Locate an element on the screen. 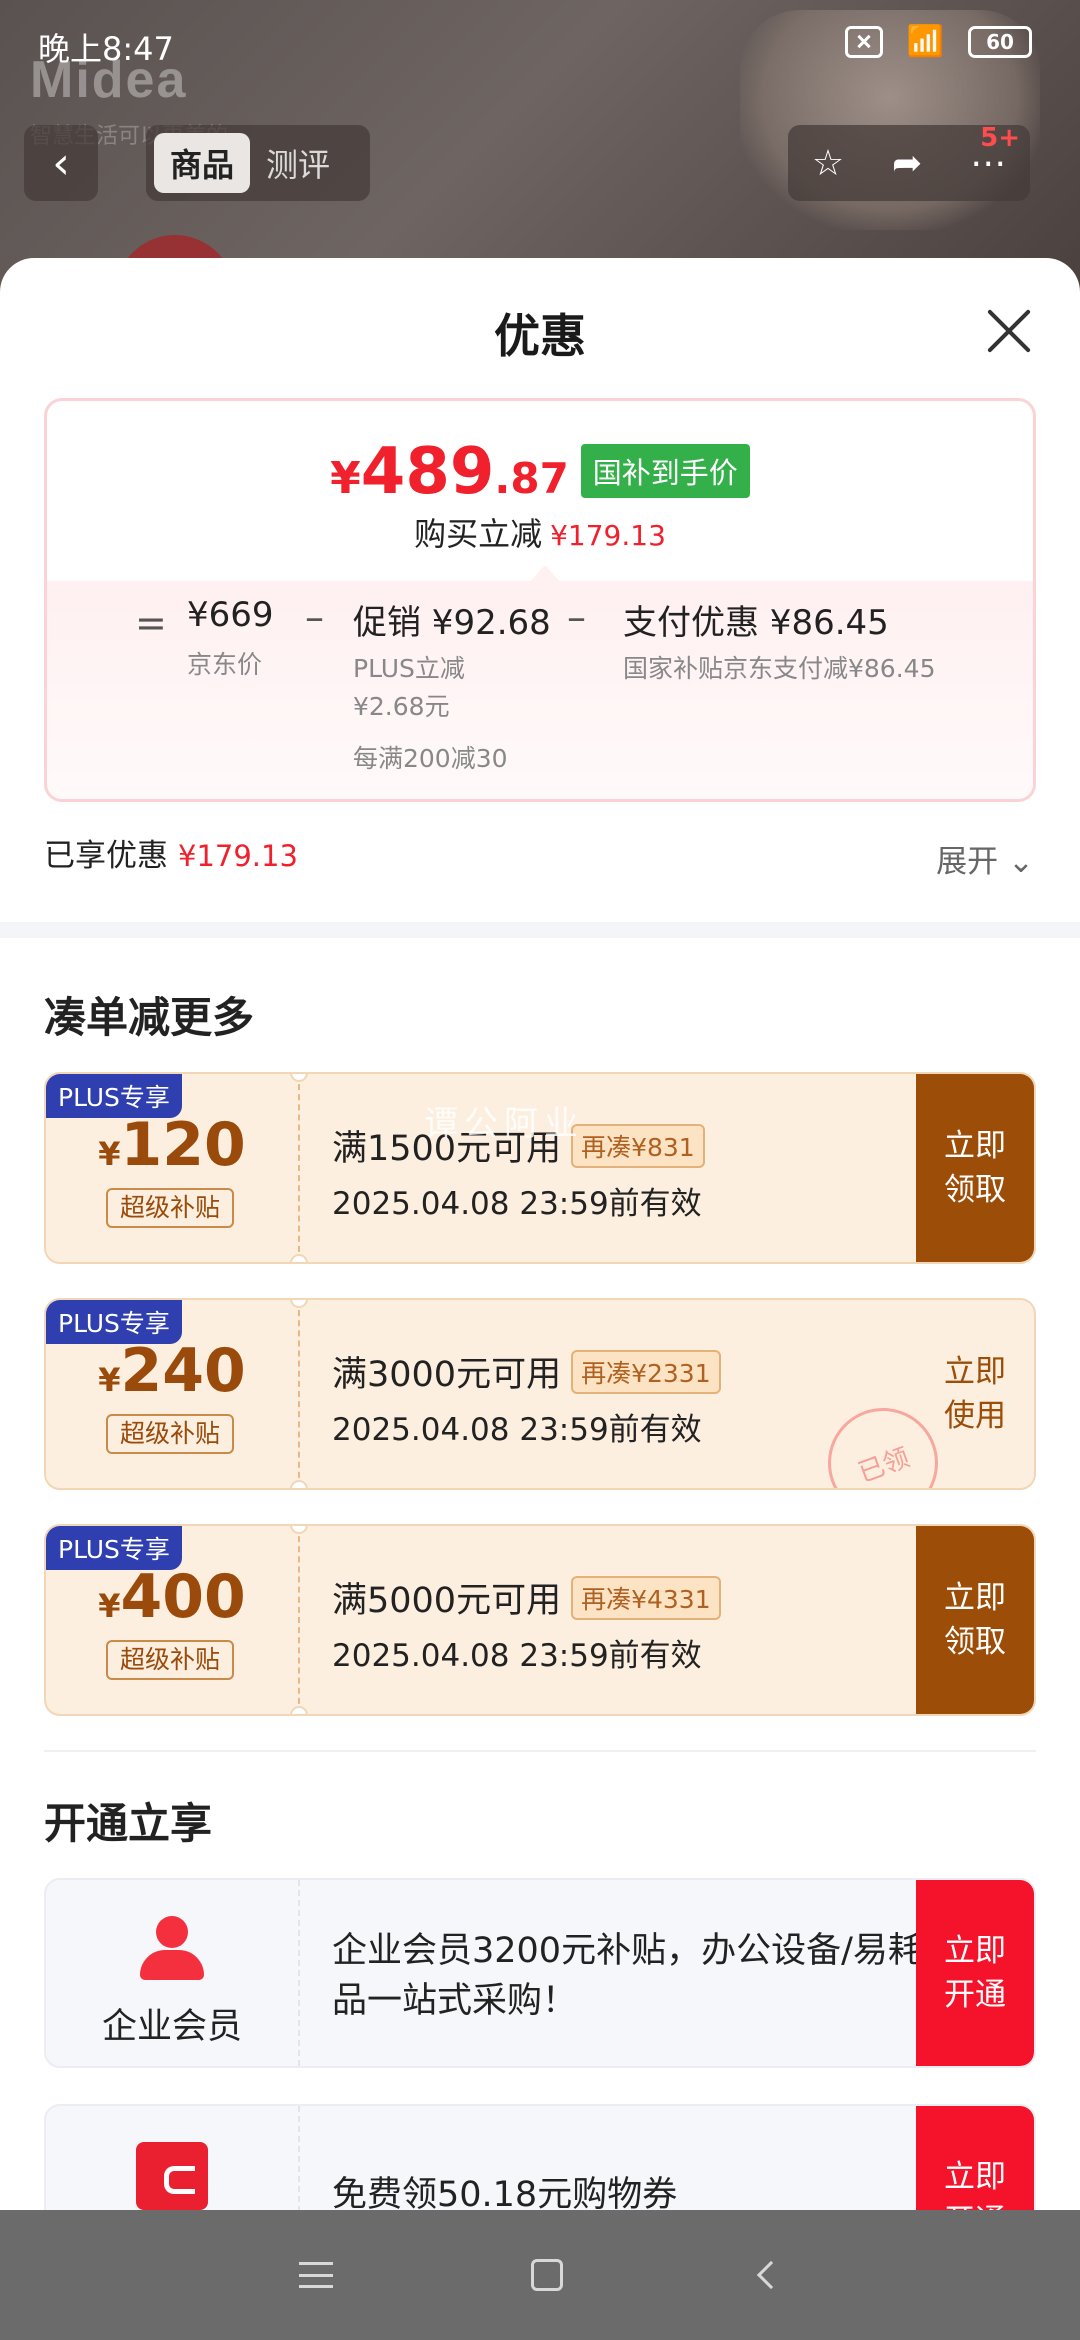  coupon-remaining: 再凑¥2331 is located at coordinates (646, 1371).